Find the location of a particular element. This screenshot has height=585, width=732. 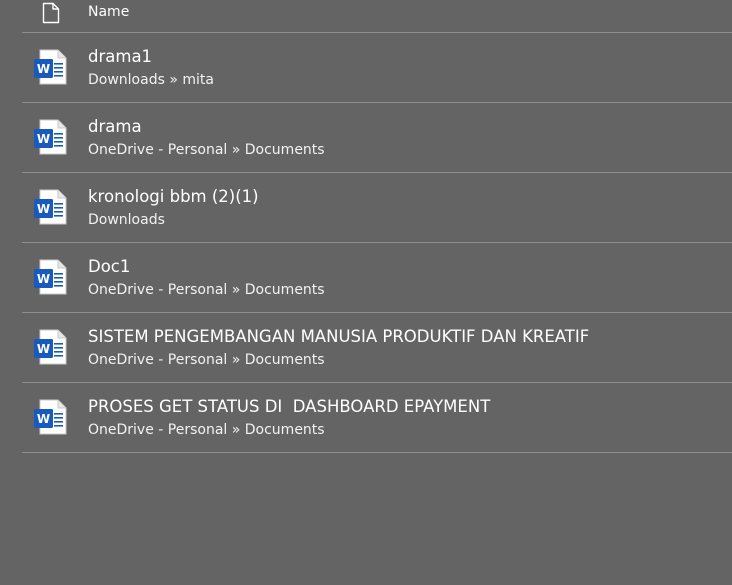

list-header: Name is located at coordinates (377, 16).